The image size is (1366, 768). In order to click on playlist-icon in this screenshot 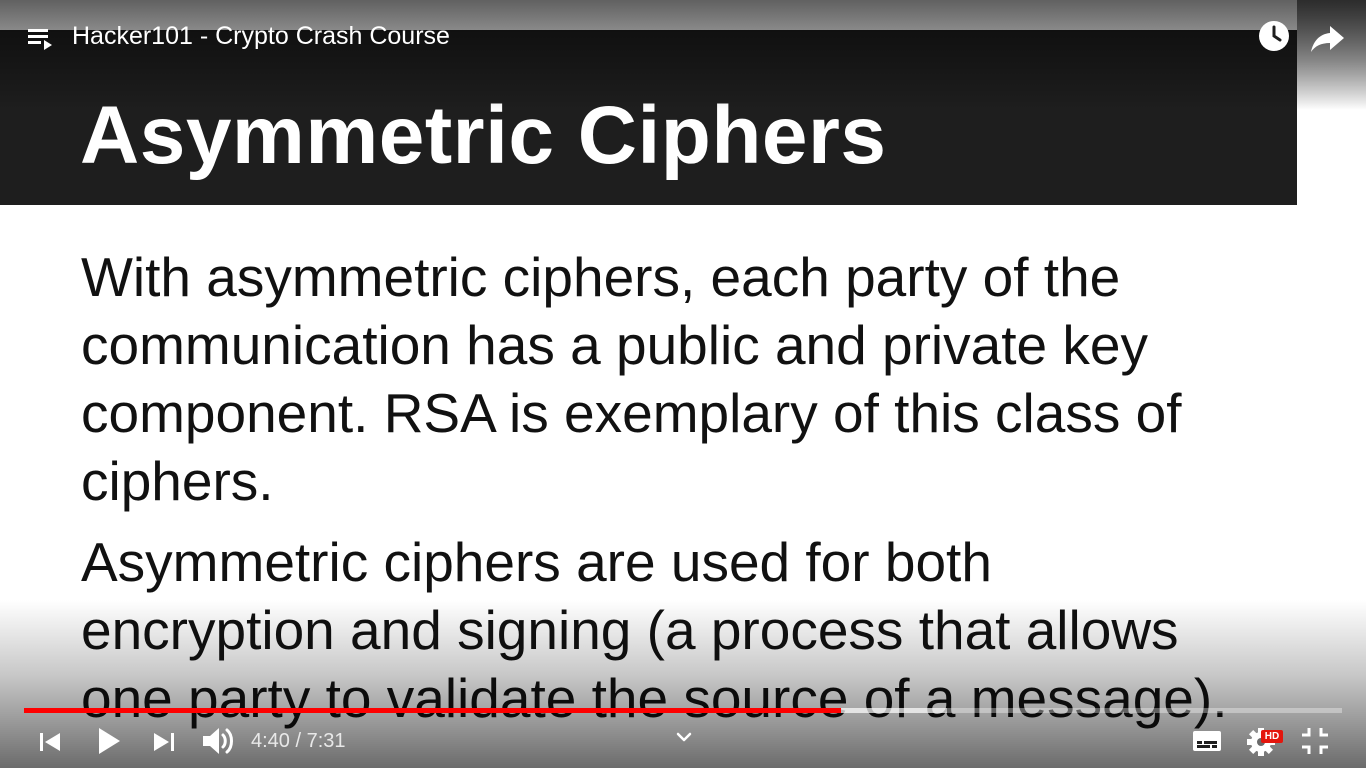, I will do `click(40, 39)`.